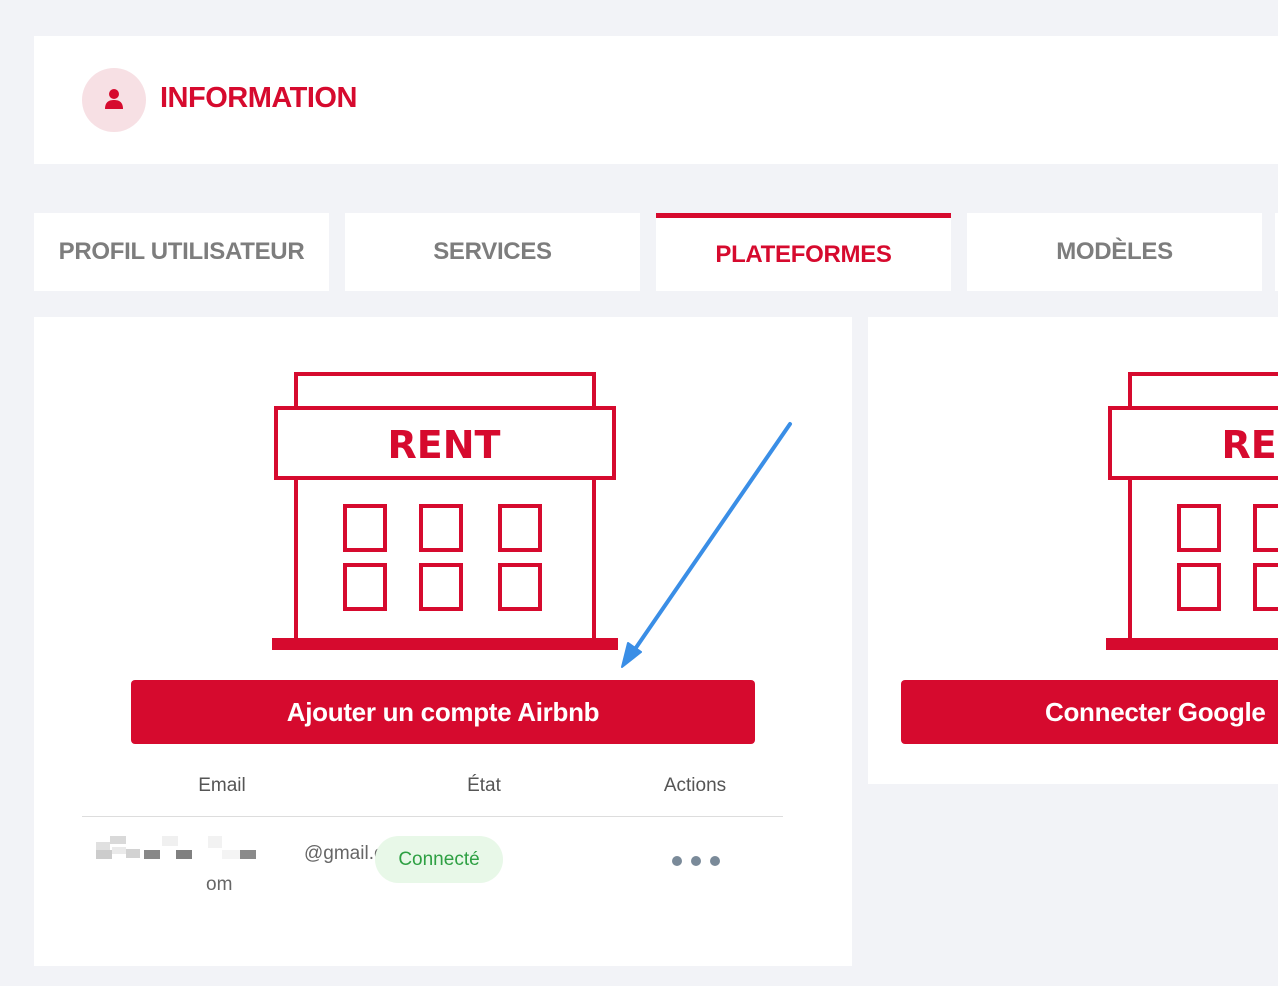 This screenshot has width=1278, height=986. I want to click on add-airbnb-account-button: Ajouter un compte Airbnb, so click(443, 712).